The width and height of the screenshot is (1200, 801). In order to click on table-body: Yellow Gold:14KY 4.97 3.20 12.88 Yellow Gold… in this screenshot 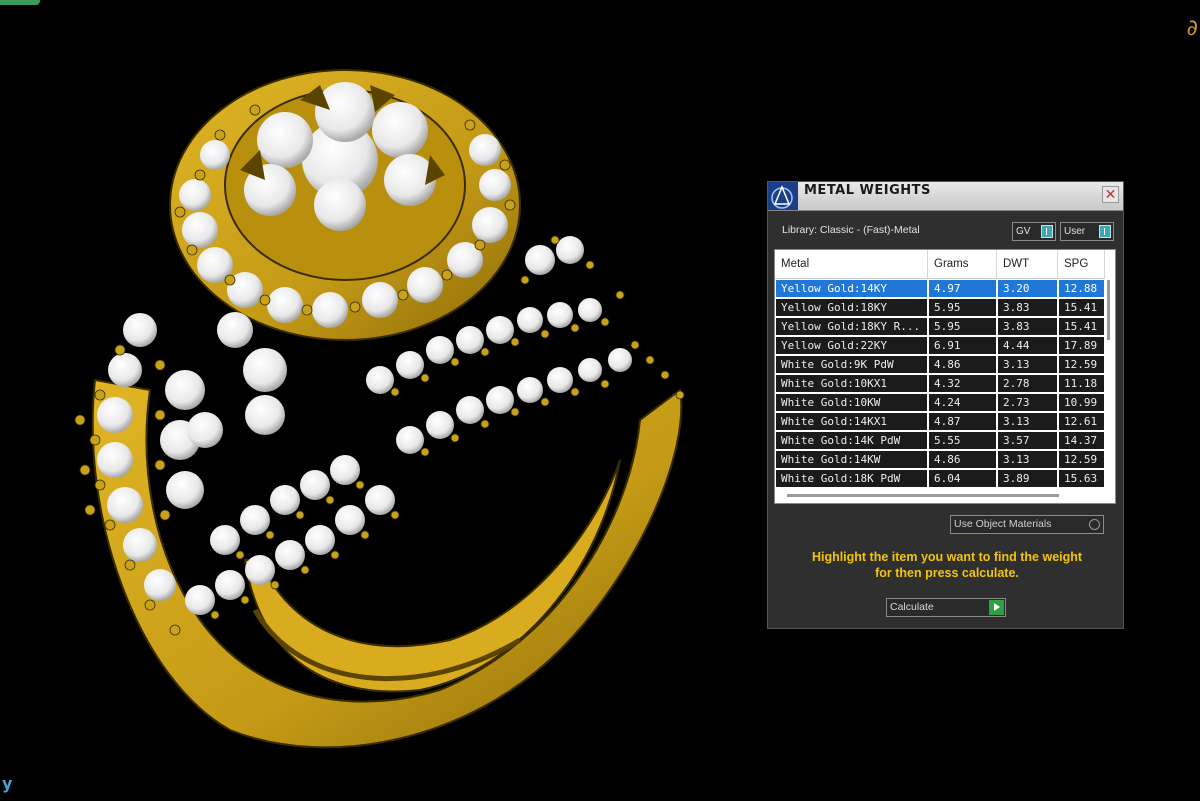, I will do `click(940, 383)`.